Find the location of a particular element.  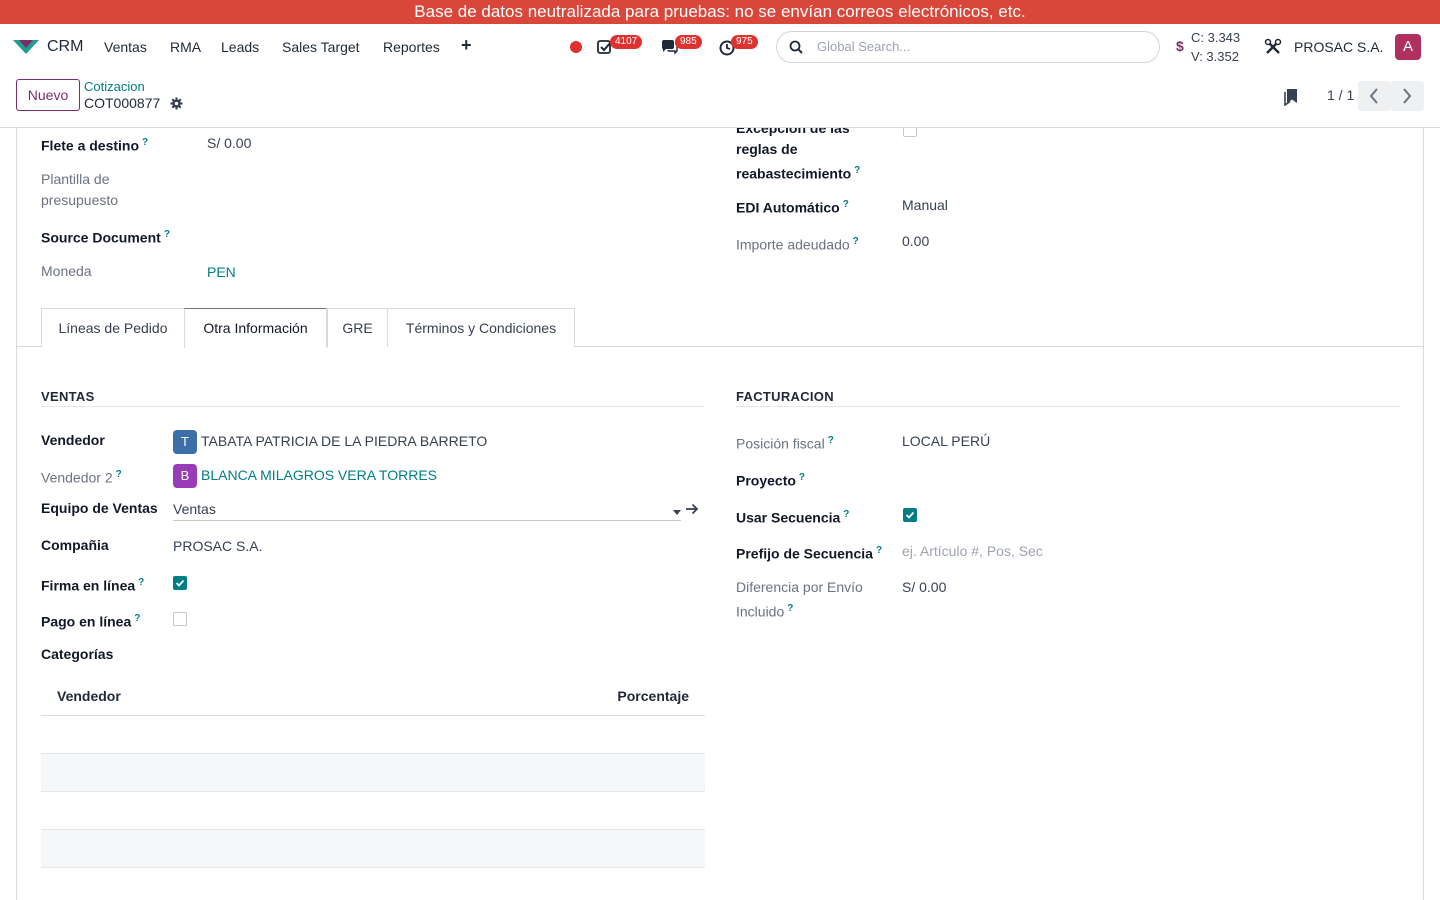

moneda-label: Moneda is located at coordinates (66, 271).